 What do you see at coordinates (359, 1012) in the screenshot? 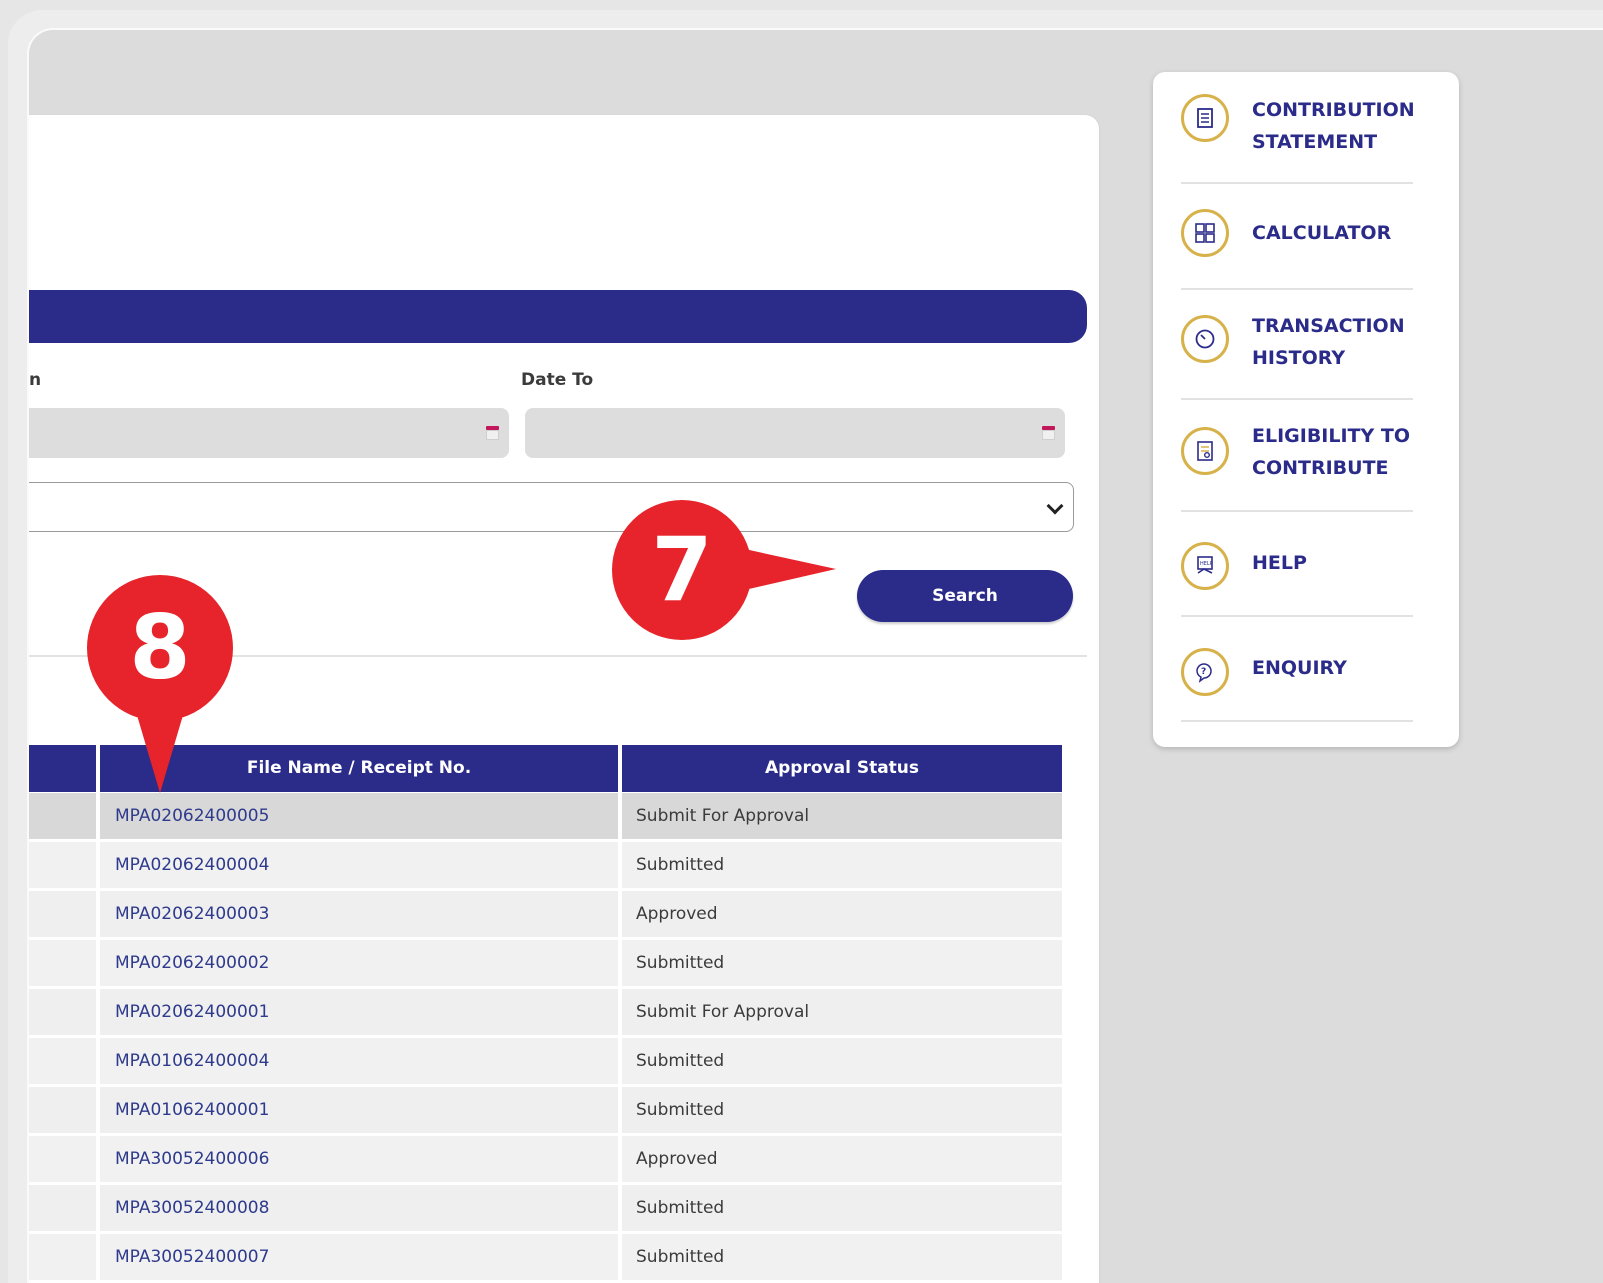
I see `table-cell-receipt: MPA02062400001` at bounding box center [359, 1012].